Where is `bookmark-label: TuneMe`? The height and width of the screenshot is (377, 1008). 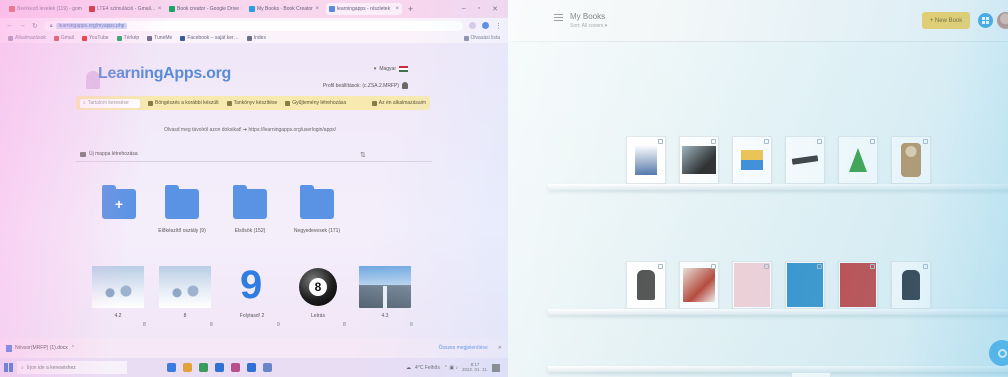 bookmark-label: TuneMe is located at coordinates (163, 38).